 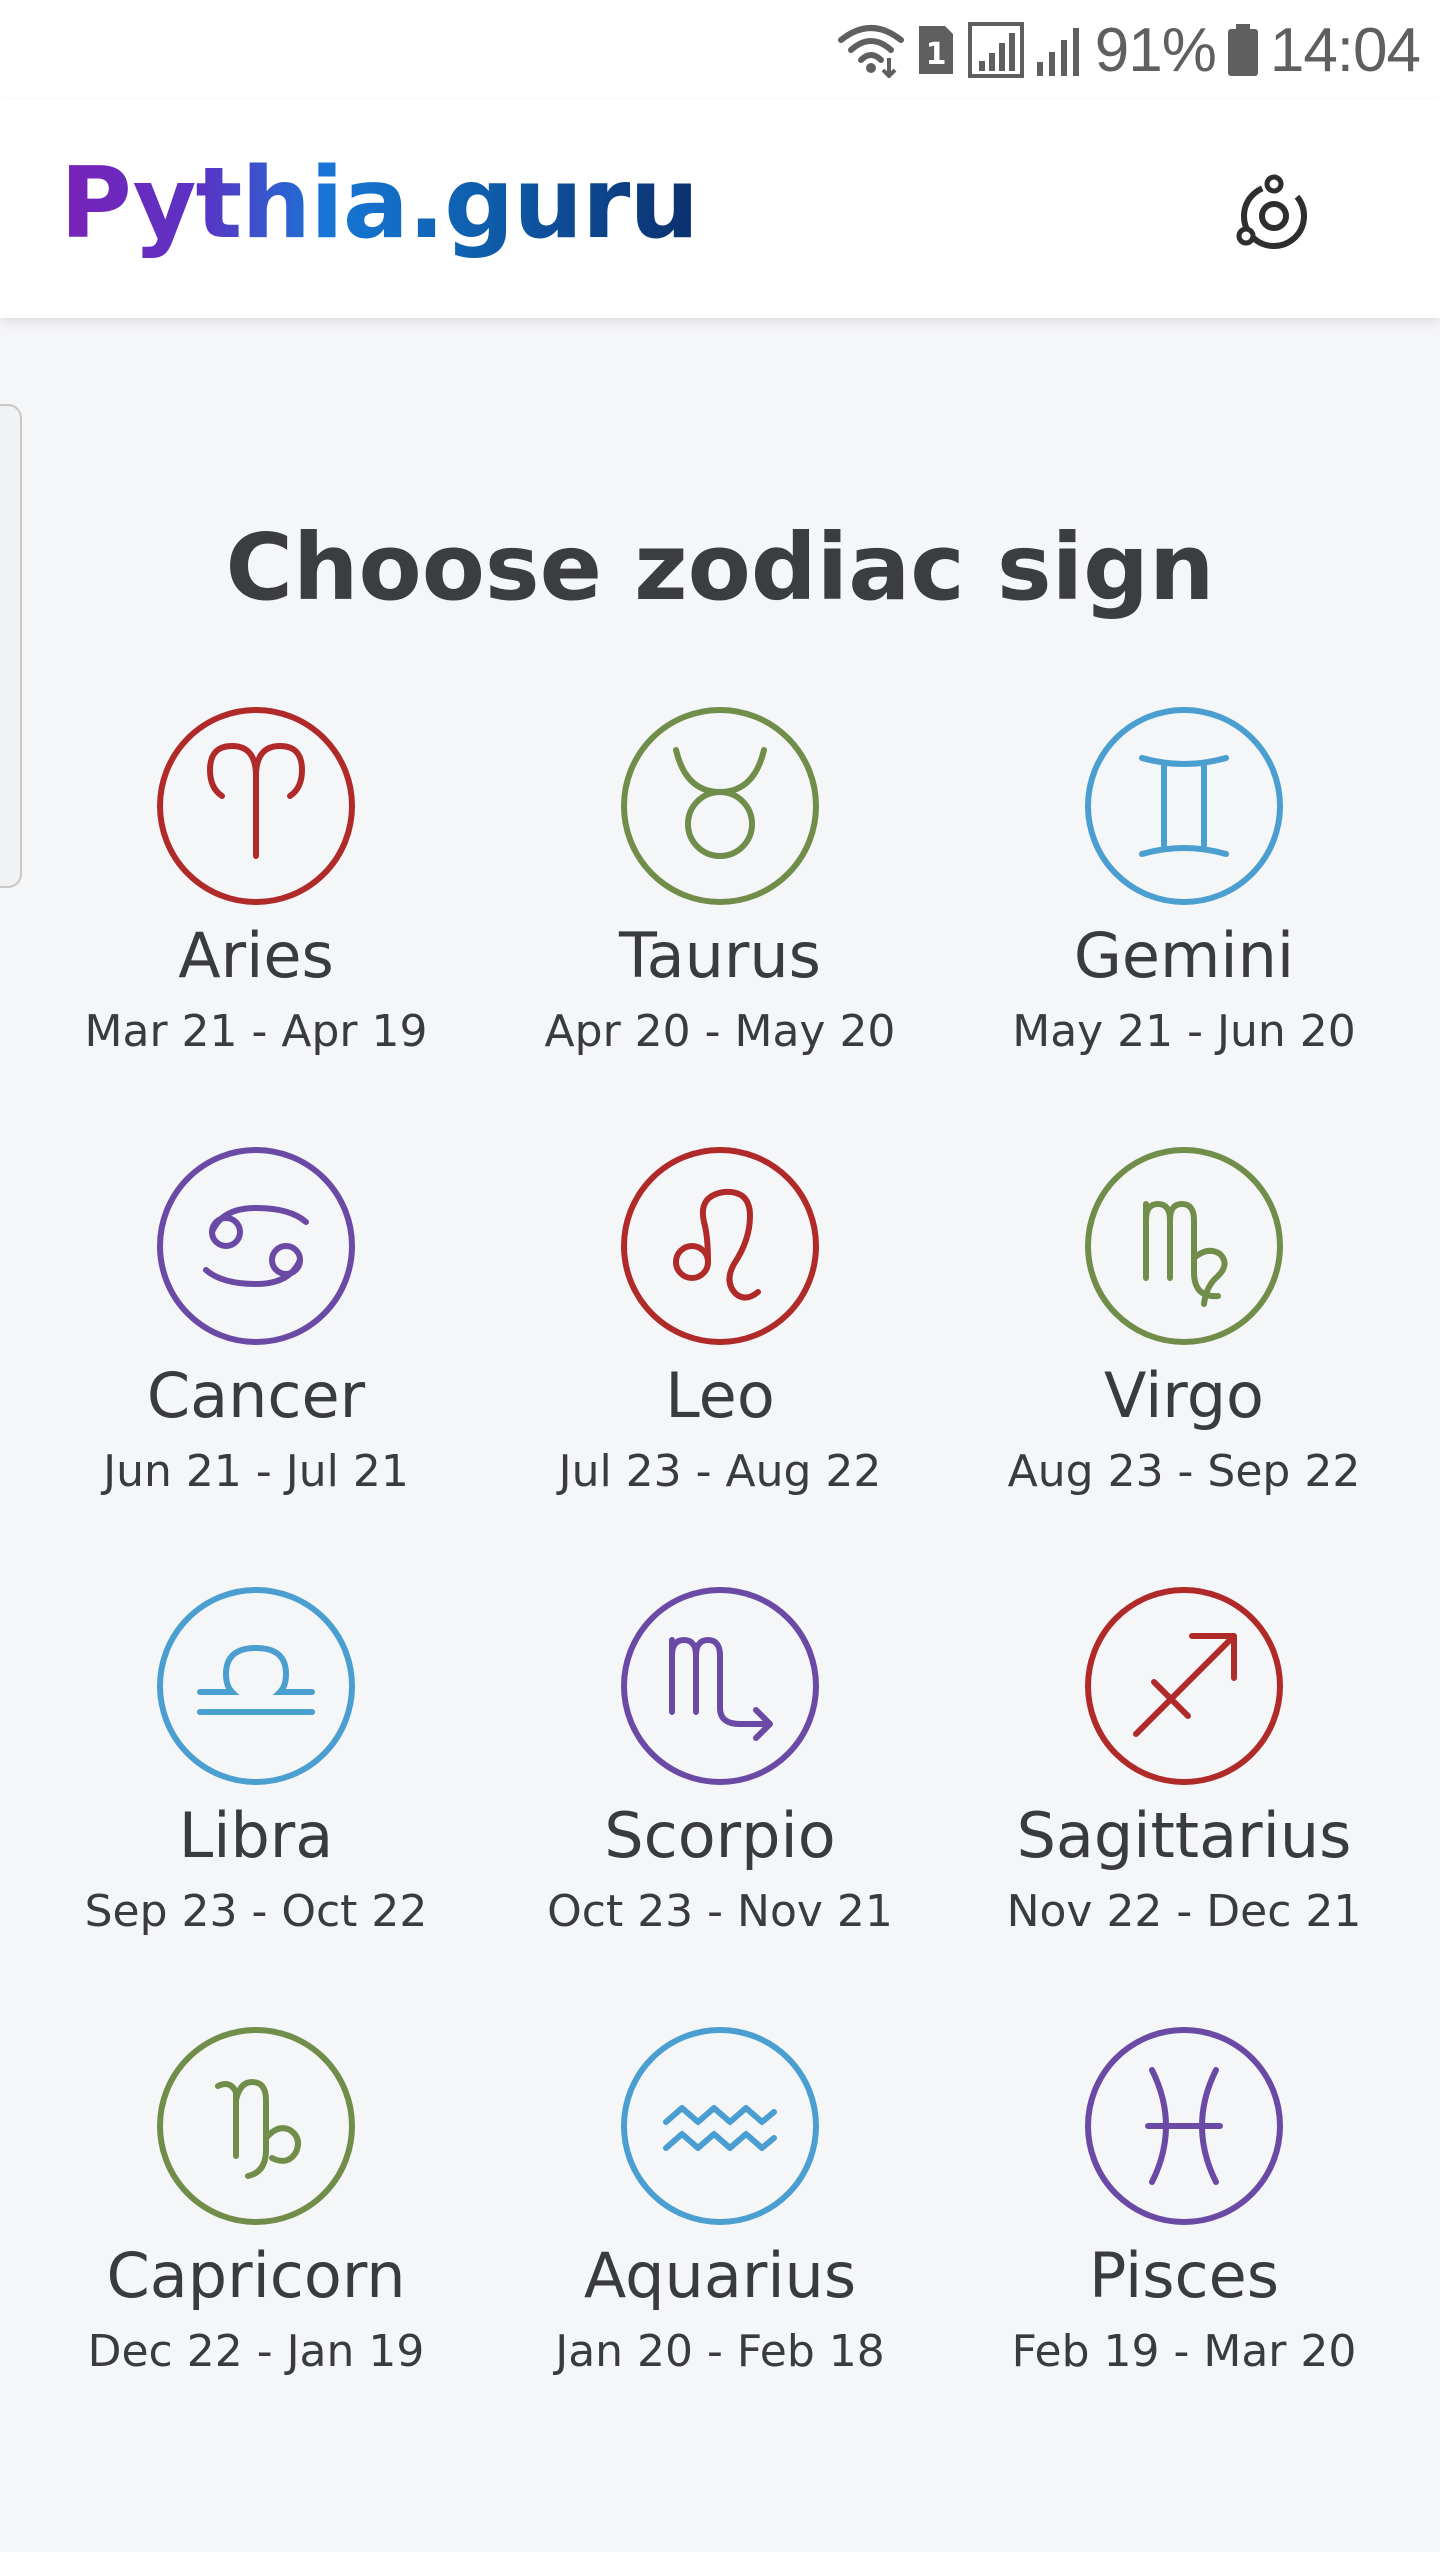 What do you see at coordinates (256, 1395) in the screenshot?
I see `sign-name: Cancer` at bounding box center [256, 1395].